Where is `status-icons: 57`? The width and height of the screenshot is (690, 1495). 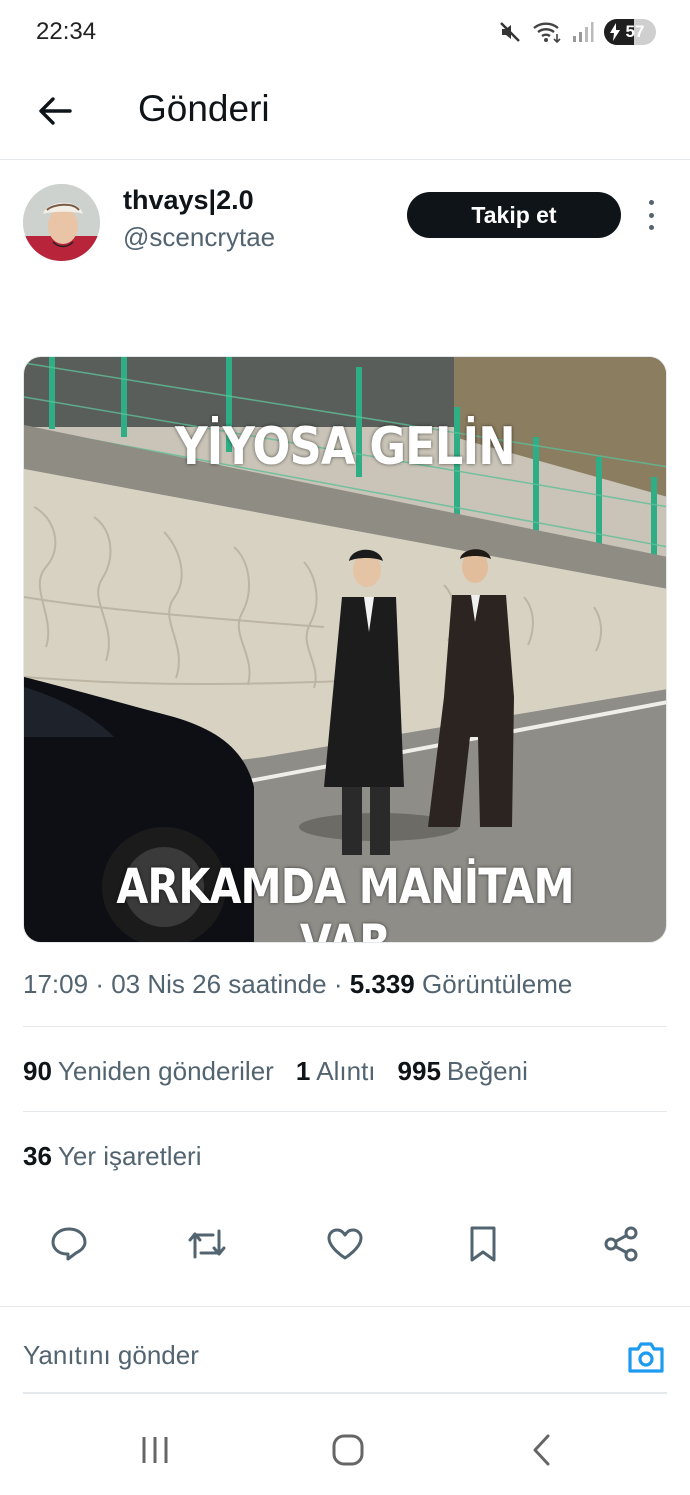 status-icons: 57 is located at coordinates (577, 32).